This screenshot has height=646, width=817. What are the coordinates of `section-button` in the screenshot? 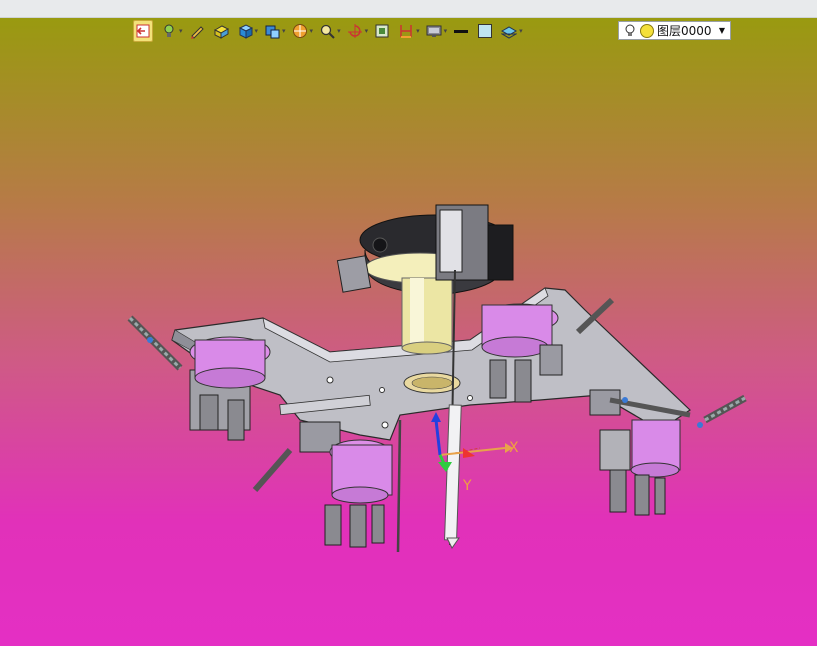 It's located at (382, 31).